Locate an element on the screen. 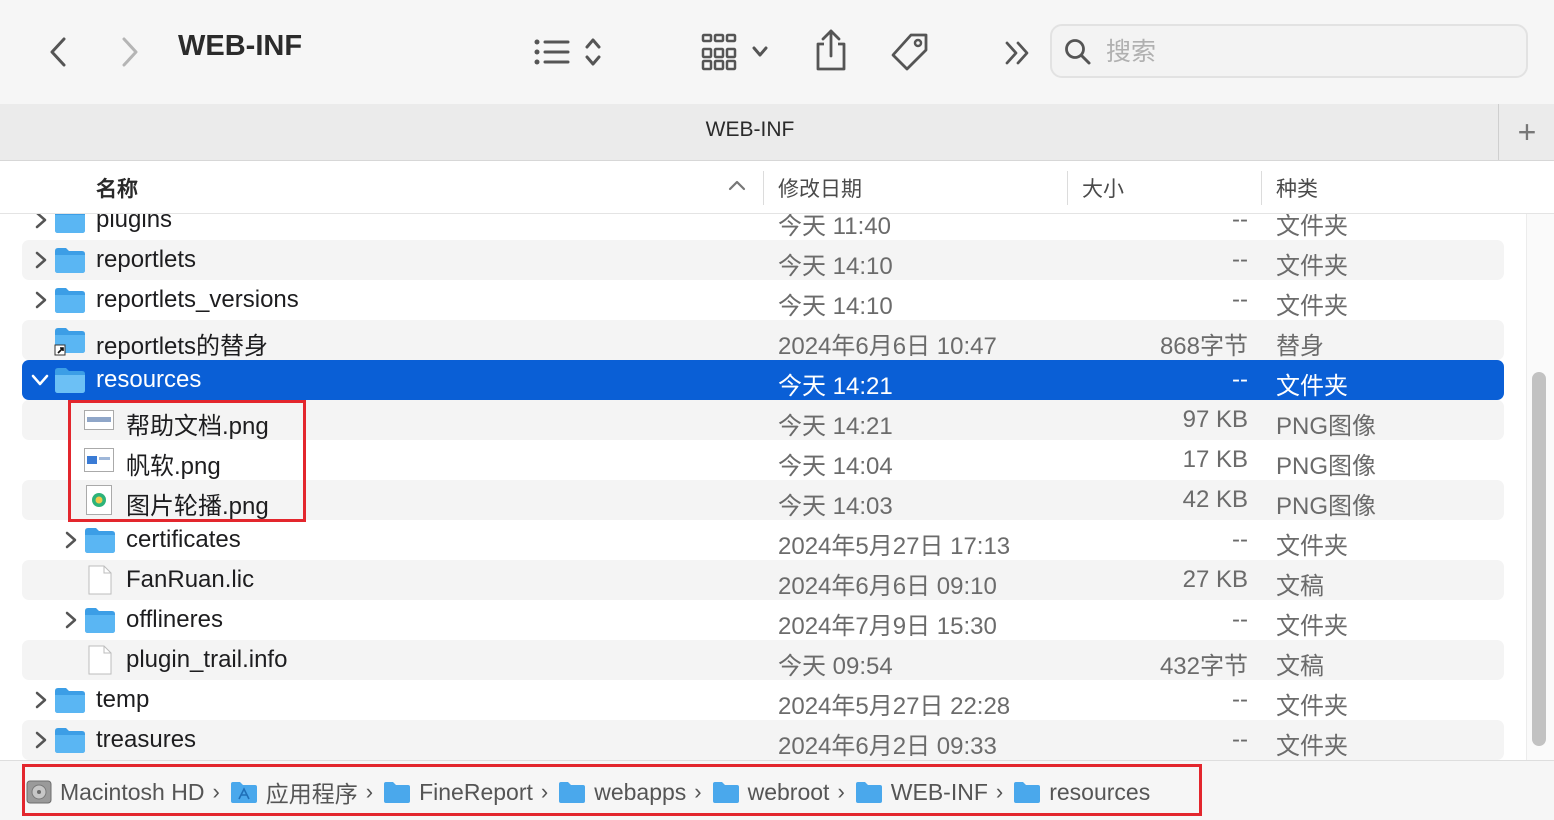  file-date: 今天 11:40 is located at coordinates (834, 227).